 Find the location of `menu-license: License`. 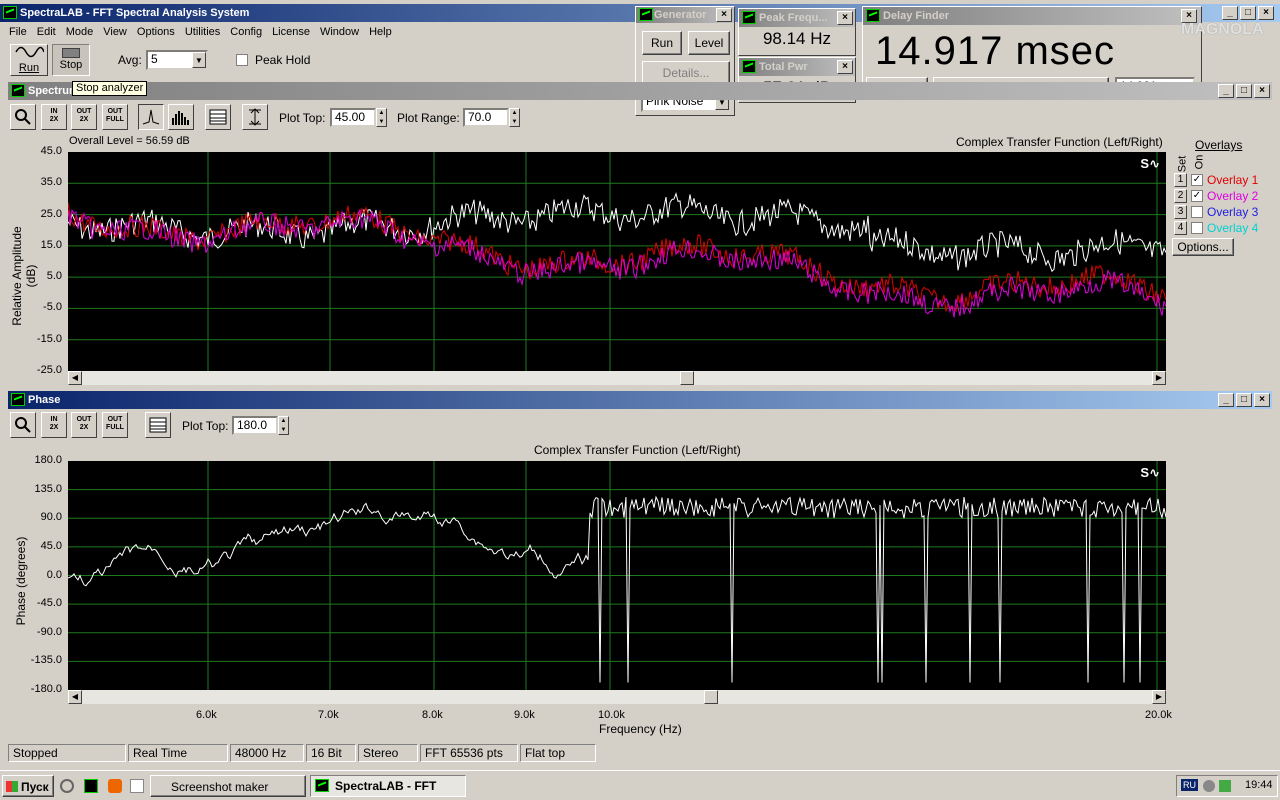

menu-license: License is located at coordinates (291, 32).